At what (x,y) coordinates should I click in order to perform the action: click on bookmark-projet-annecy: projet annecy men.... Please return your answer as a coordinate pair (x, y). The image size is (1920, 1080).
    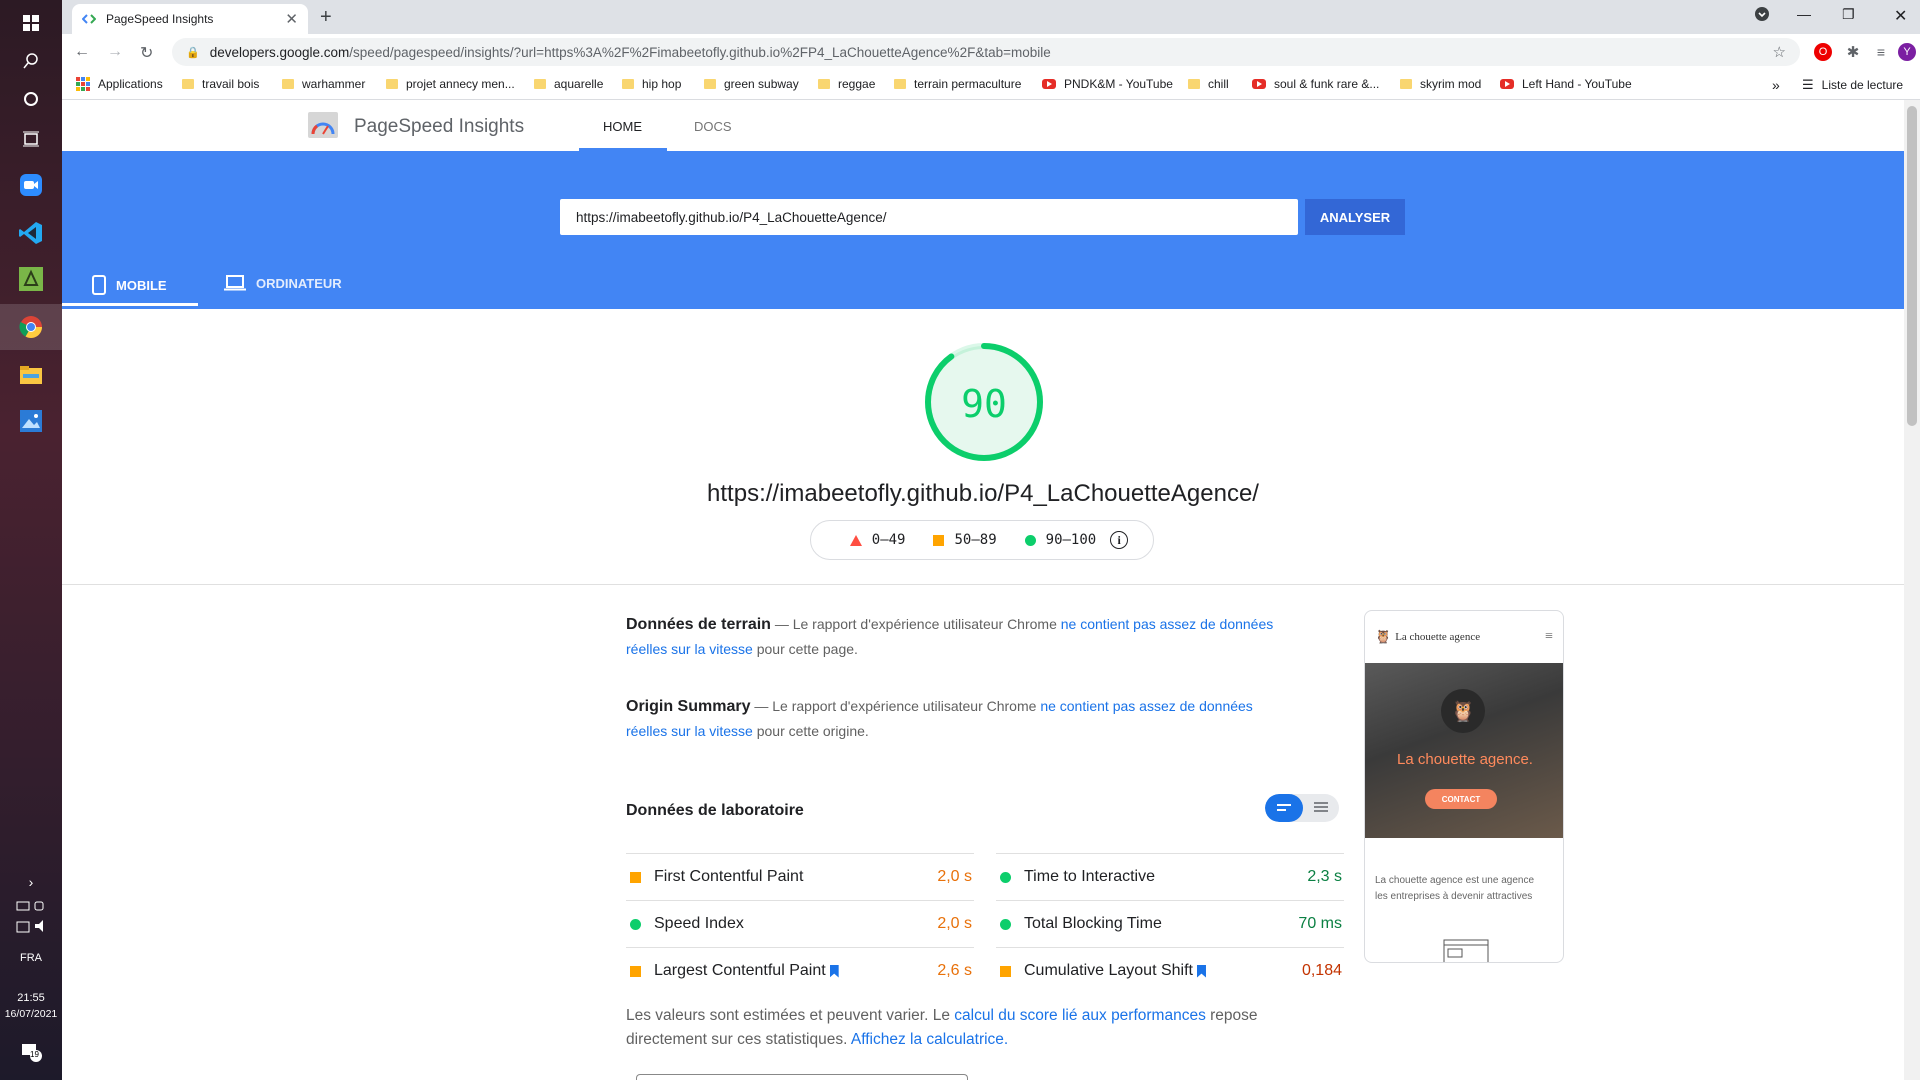
    Looking at the image, I should click on (450, 84).